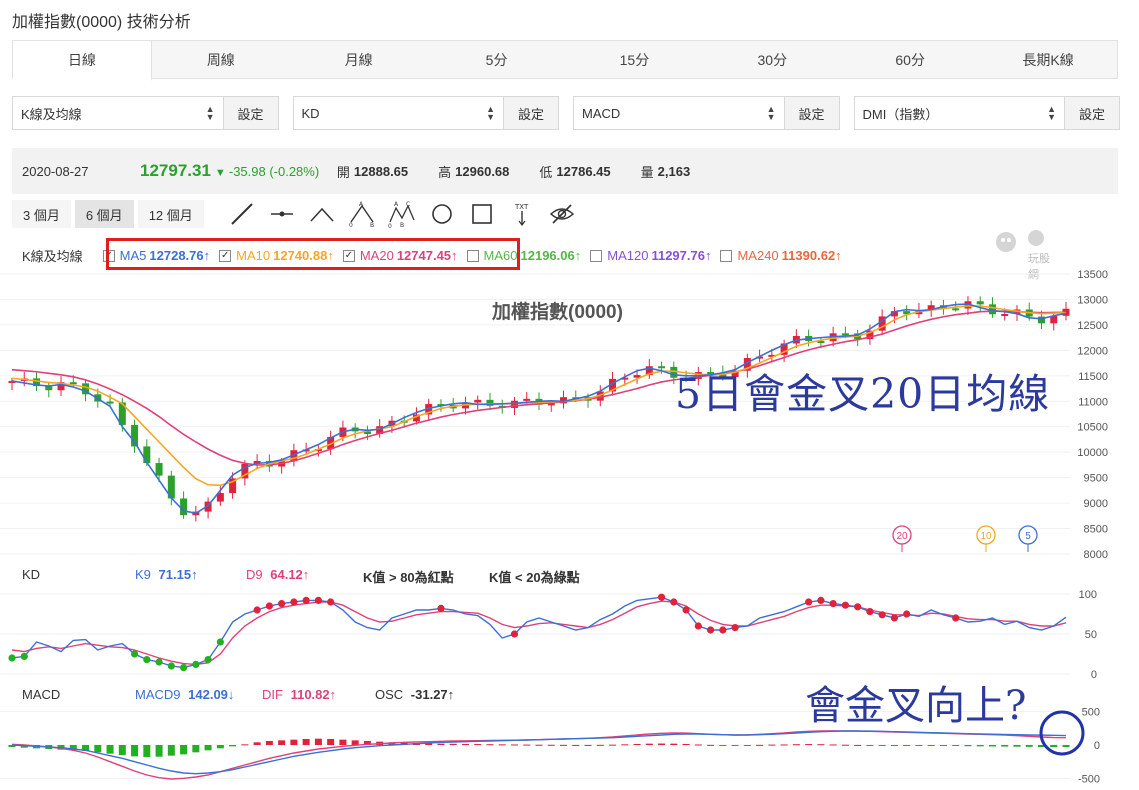 Image resolution: width=1139 pixels, height=790 pixels. What do you see at coordinates (322, 214) in the screenshot?
I see `angle-icon` at bounding box center [322, 214].